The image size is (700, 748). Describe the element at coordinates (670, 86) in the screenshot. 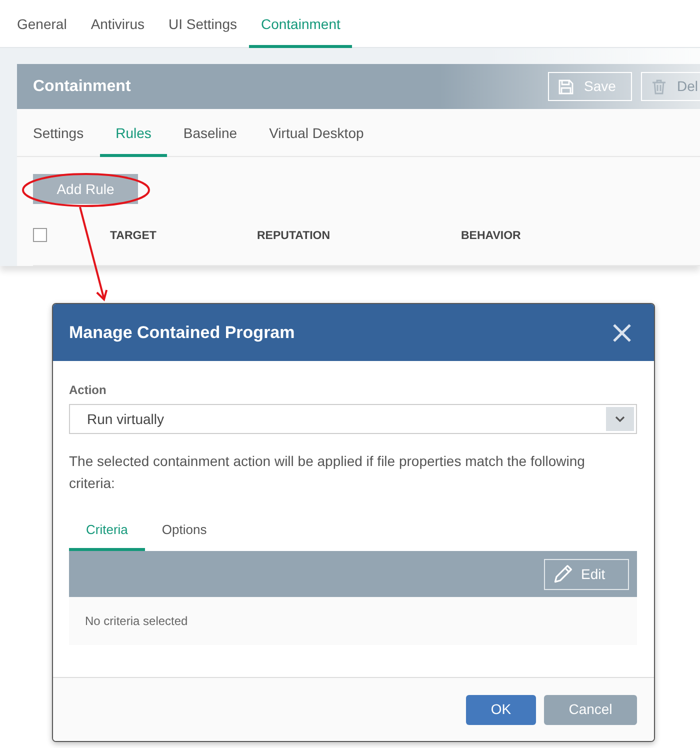

I see `delete-button: Del` at that location.